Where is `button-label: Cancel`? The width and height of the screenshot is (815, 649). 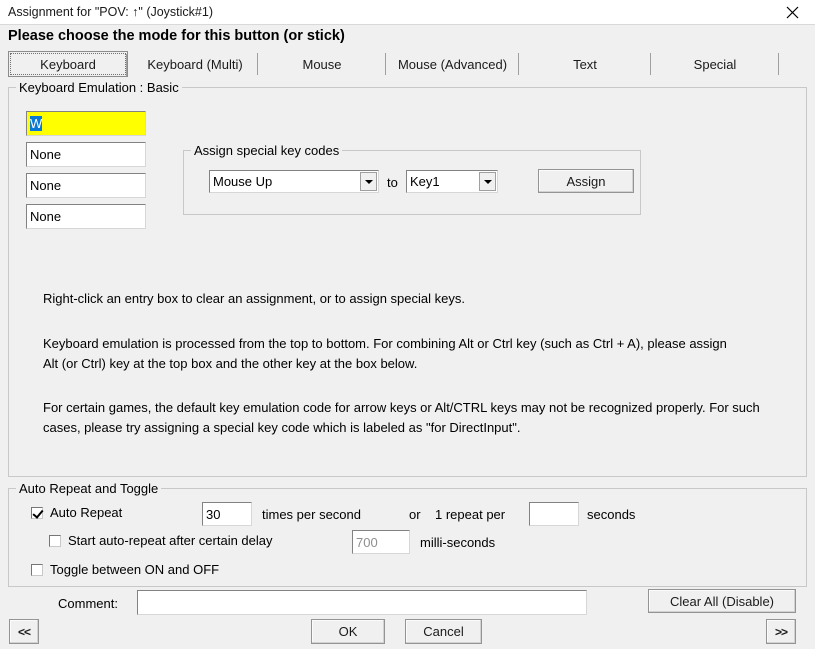 button-label: Cancel is located at coordinates (443, 631).